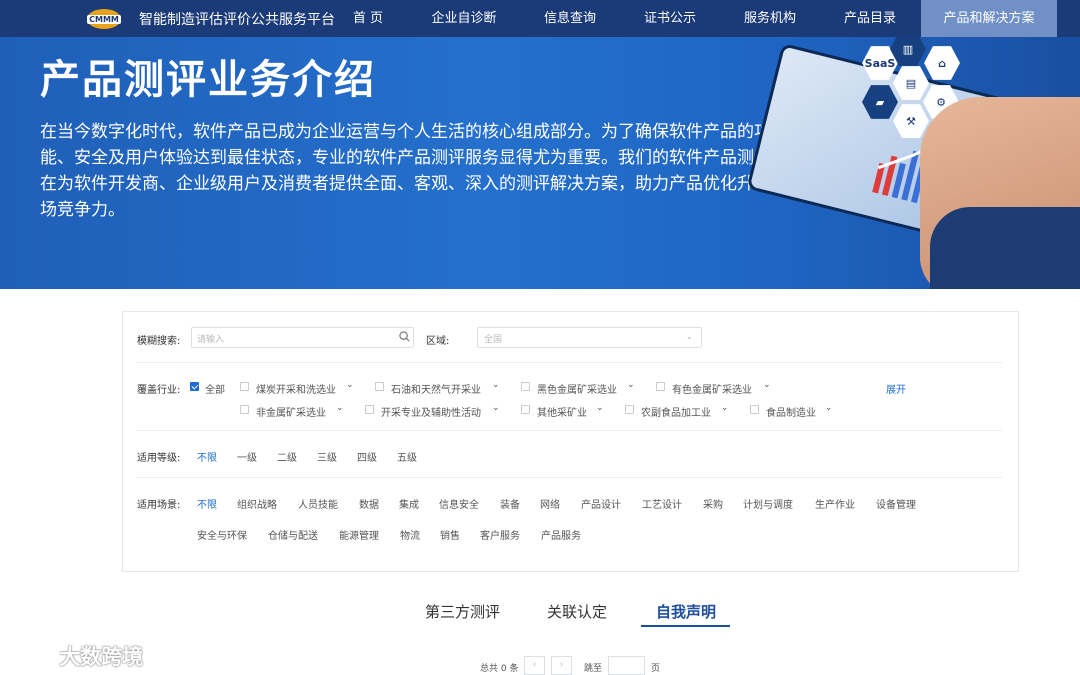 This screenshot has width=1080, height=675. I want to click on scene-option: 客户服务, so click(500, 534).